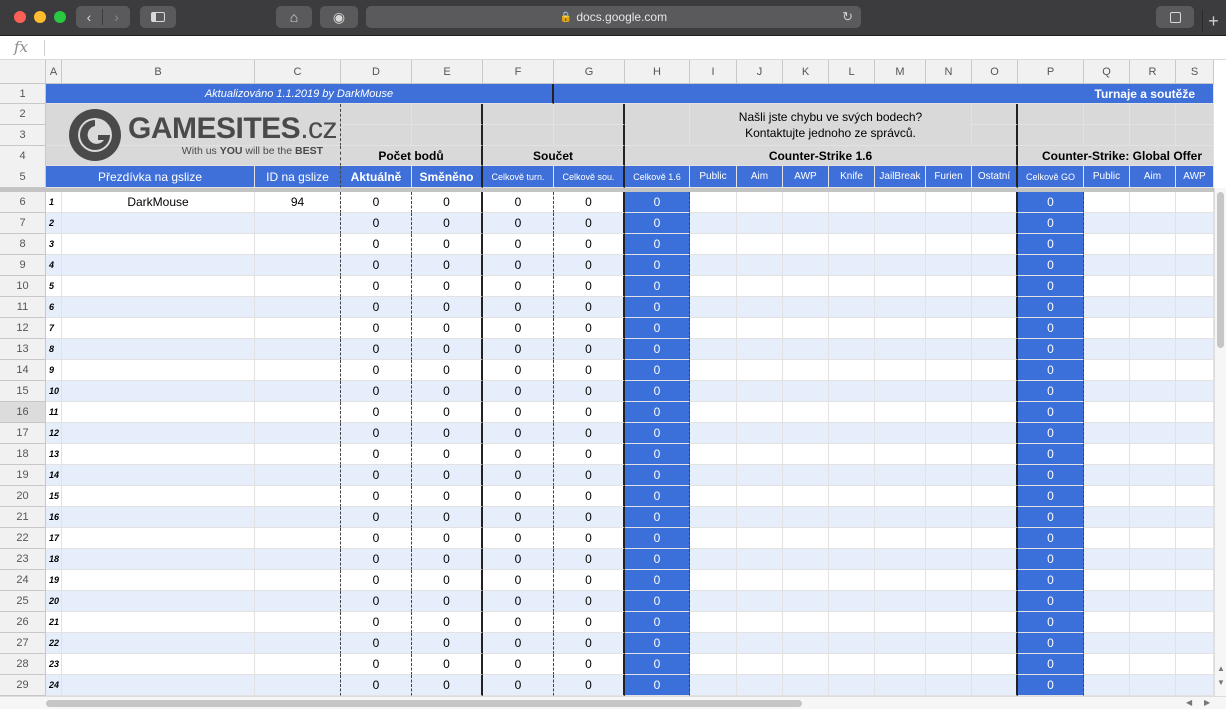 The height and width of the screenshot is (709, 1226). What do you see at coordinates (20, 17) in the screenshot?
I see `close-window-button` at bounding box center [20, 17].